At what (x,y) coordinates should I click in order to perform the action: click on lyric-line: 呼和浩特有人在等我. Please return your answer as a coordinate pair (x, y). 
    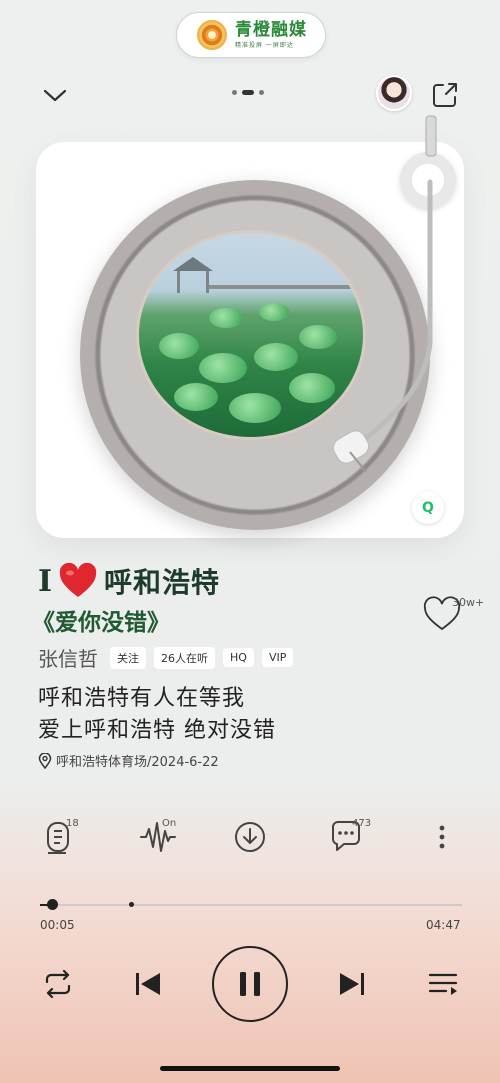
    Looking at the image, I should click on (142, 698).